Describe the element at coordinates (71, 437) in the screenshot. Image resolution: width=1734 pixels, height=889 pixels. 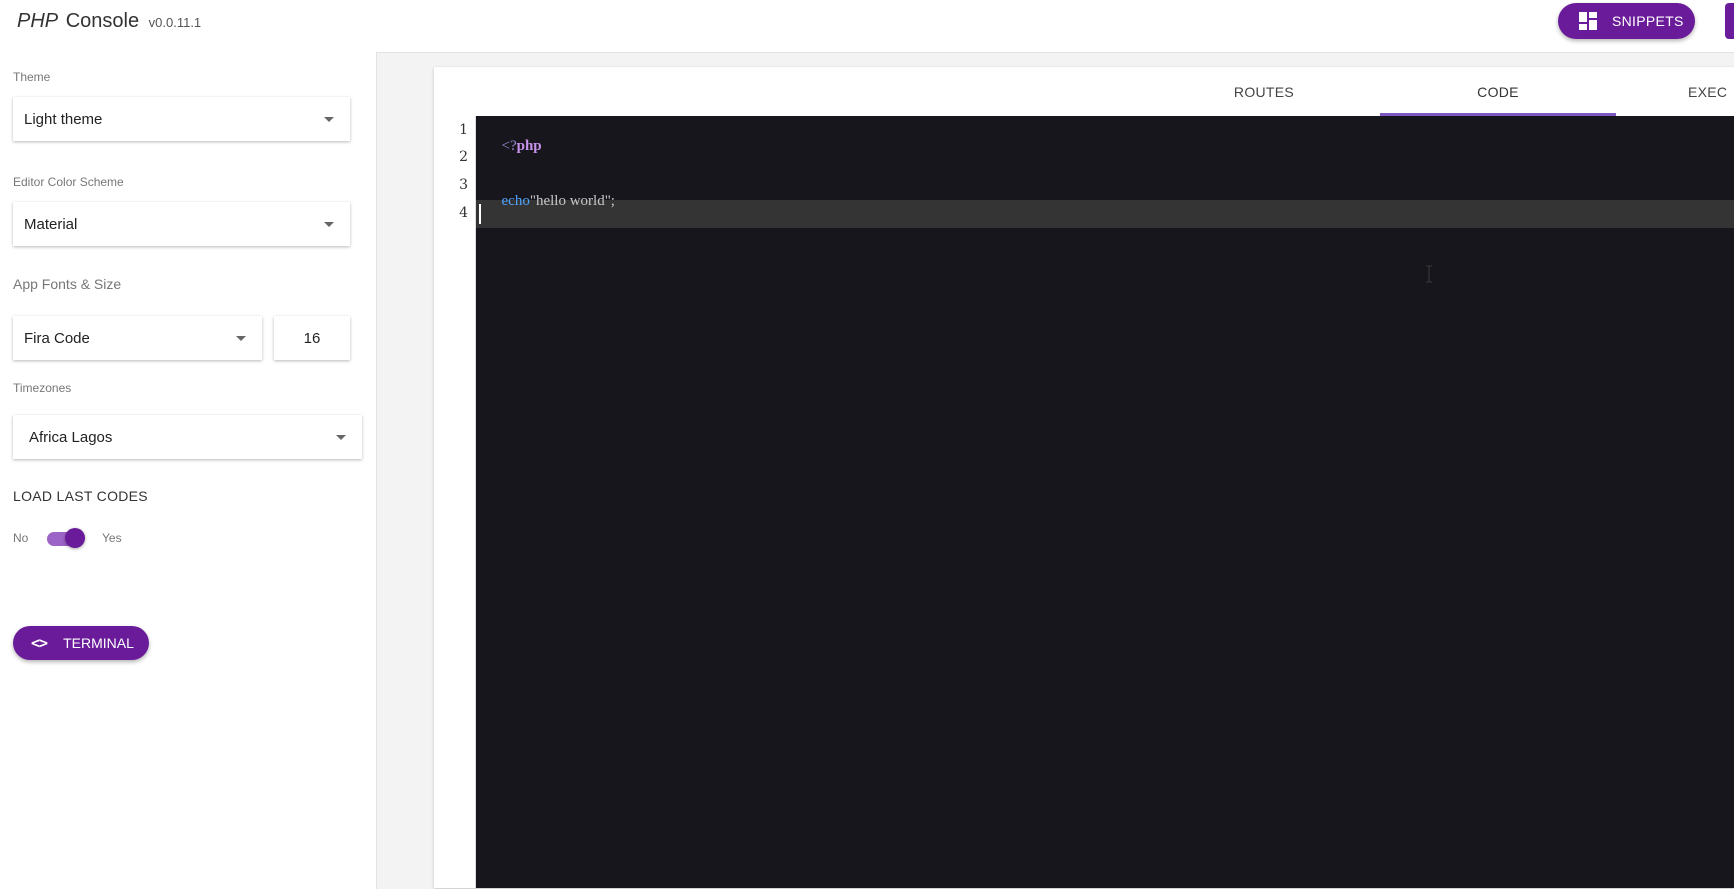
I see `timezone-value: Africa Lagos` at that location.